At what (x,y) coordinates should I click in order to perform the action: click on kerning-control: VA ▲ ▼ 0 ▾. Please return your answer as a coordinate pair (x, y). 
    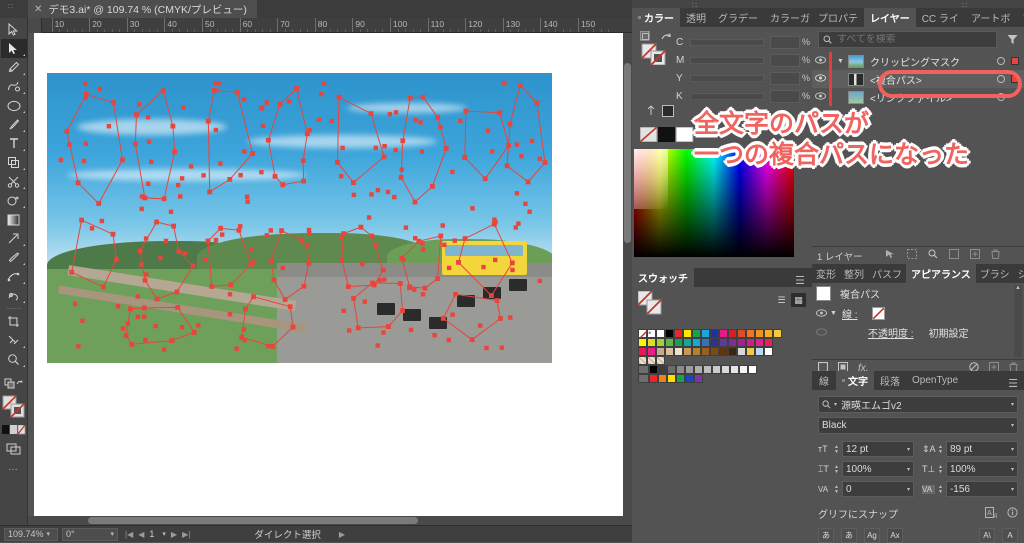
    Looking at the image, I should click on (866, 489).